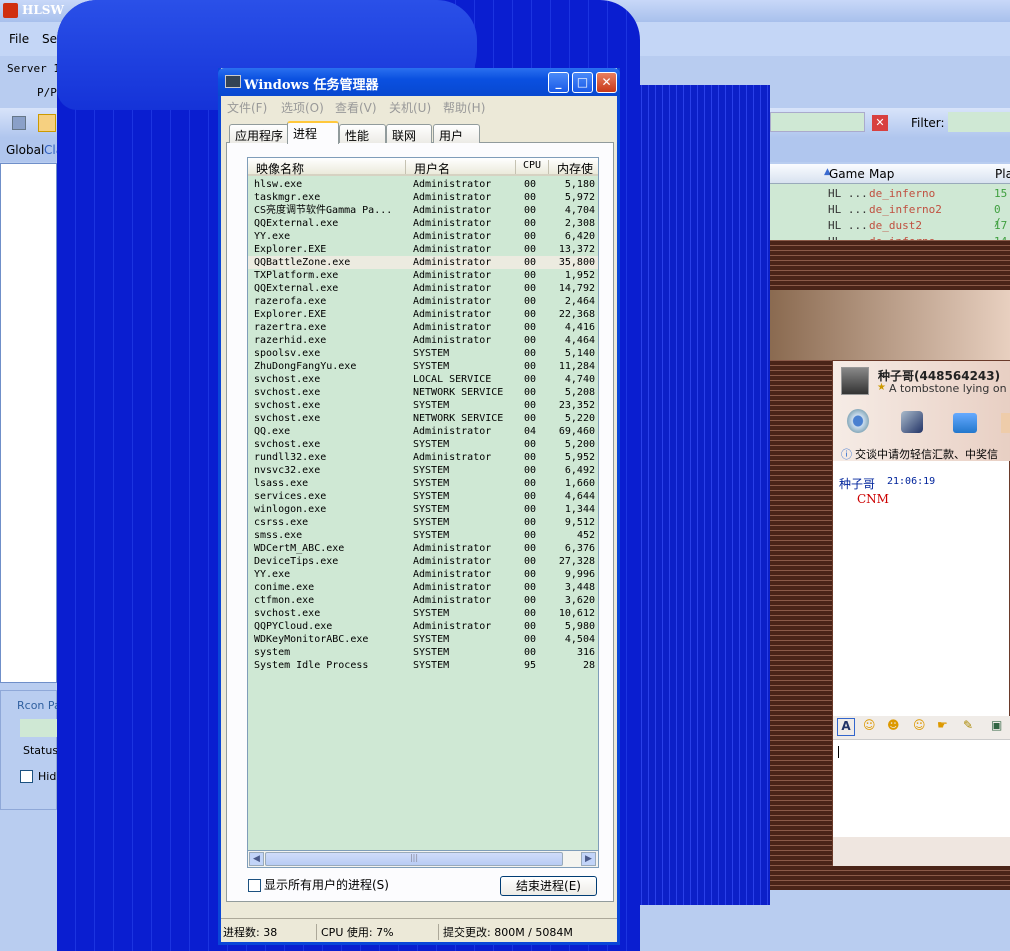 This screenshot has width=1010, height=951. Describe the element at coordinates (423, 197) in the screenshot. I see `process-row: taskmgr.exe Administrator 00 5,972` at that location.